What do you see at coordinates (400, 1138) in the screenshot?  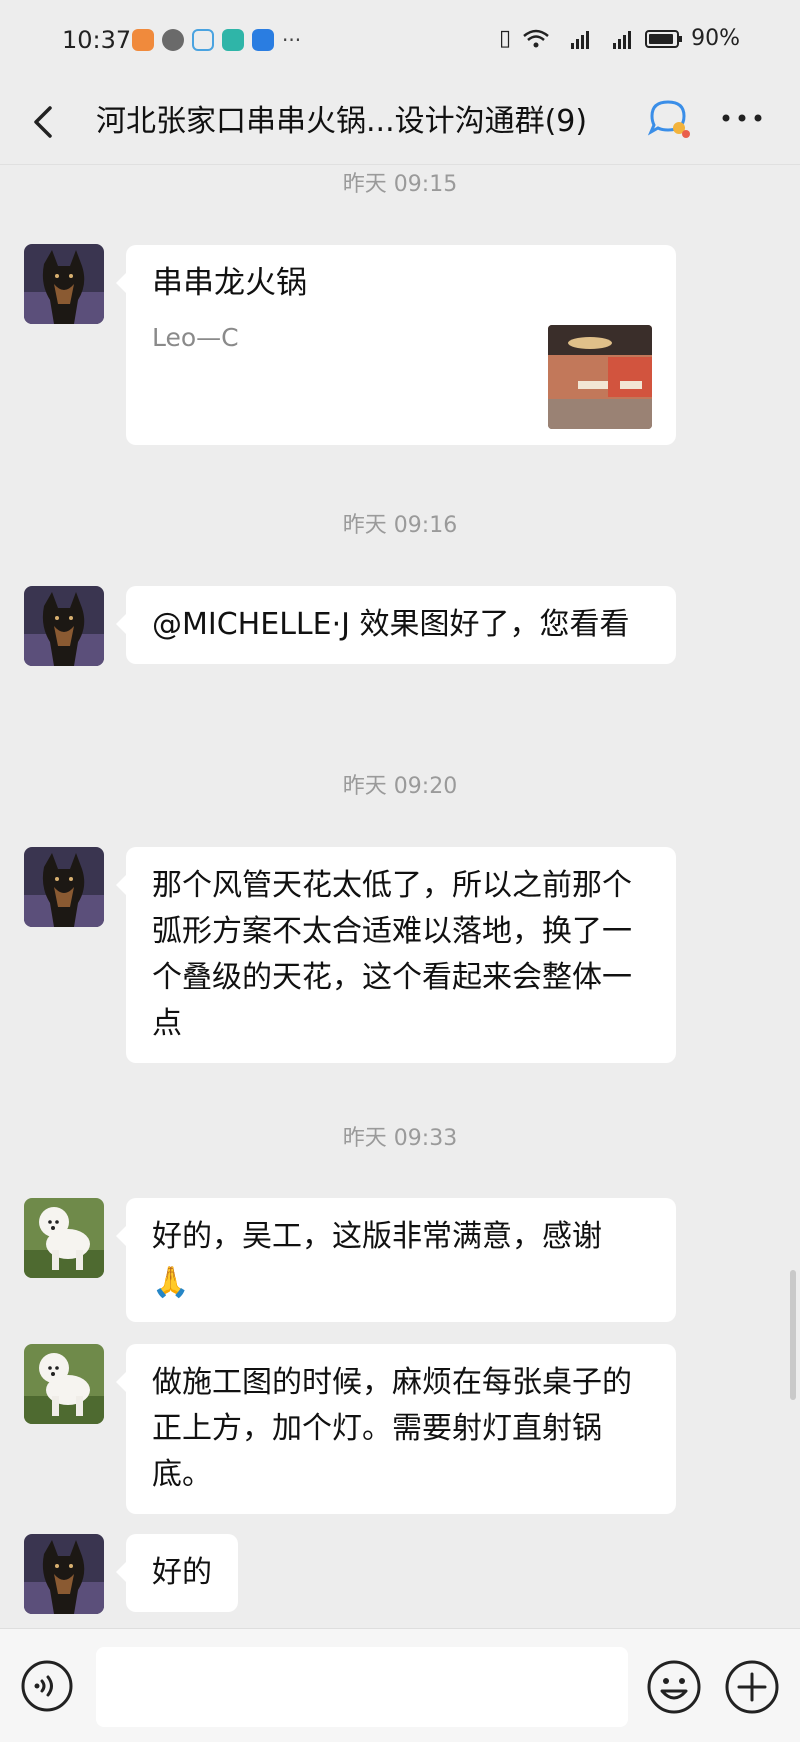 I see `message-timestamp: 昨天 09:33` at bounding box center [400, 1138].